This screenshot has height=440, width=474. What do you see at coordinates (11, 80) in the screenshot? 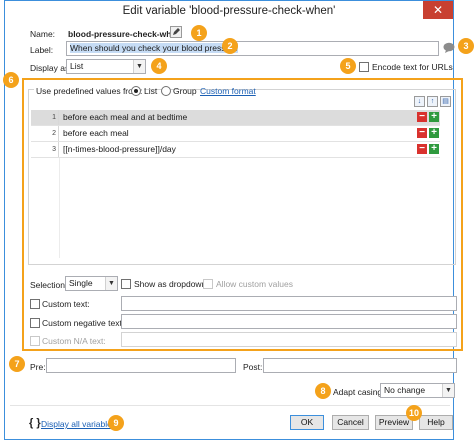
I see `badge-6: 6` at bounding box center [11, 80].